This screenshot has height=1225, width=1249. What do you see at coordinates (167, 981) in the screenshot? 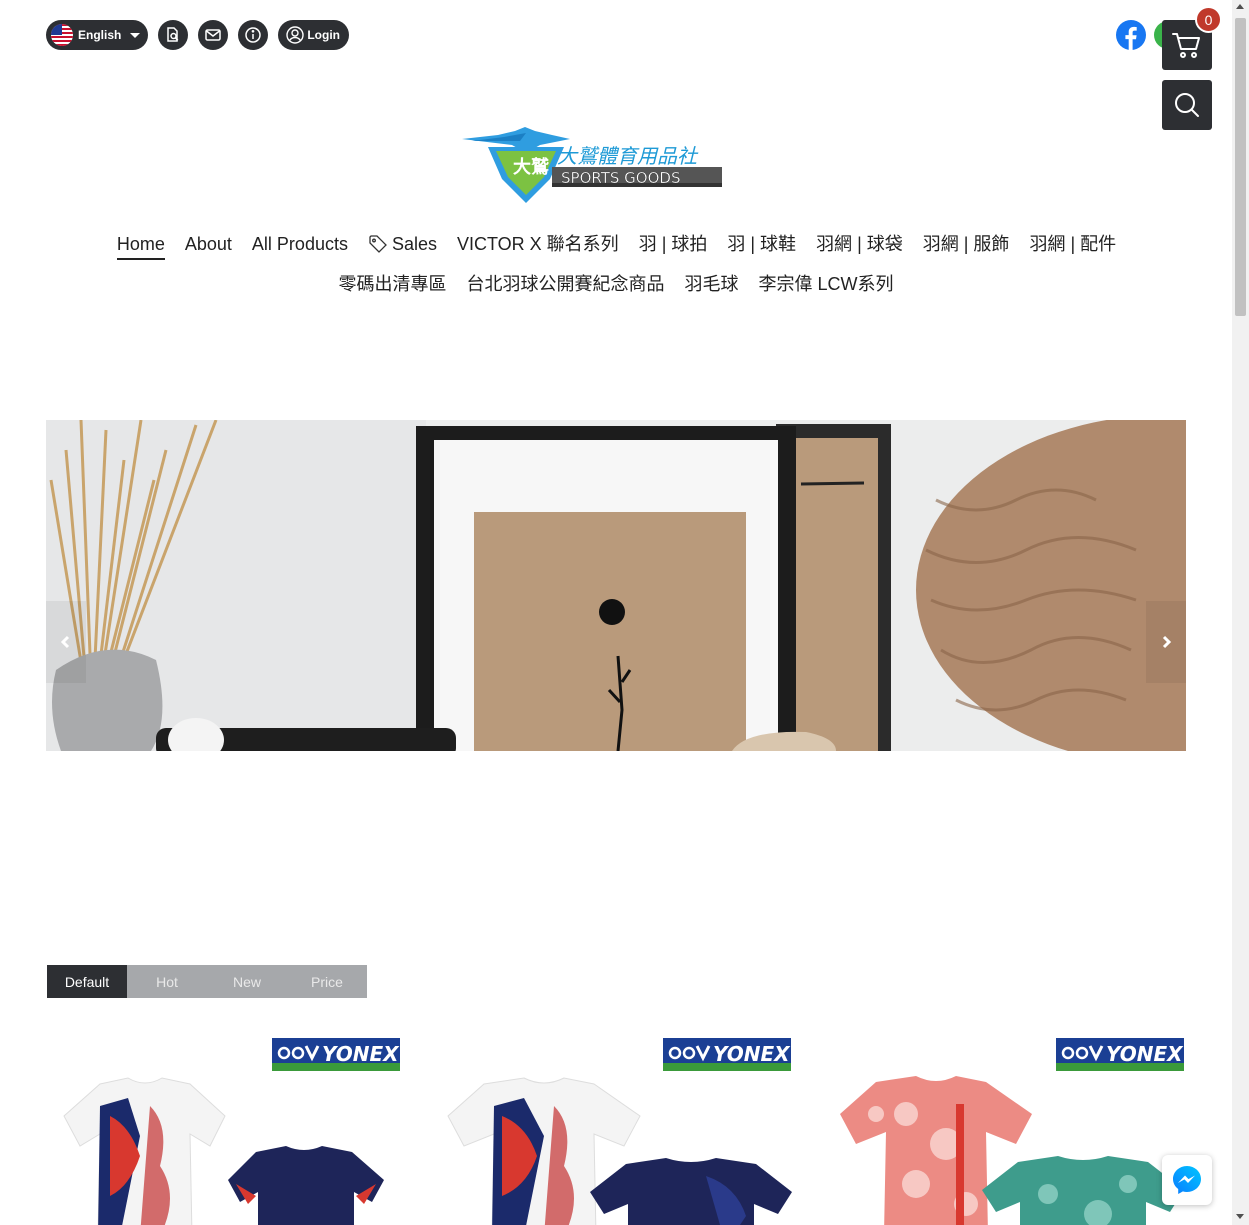
I see `sort-tab-hot: Hot` at bounding box center [167, 981].